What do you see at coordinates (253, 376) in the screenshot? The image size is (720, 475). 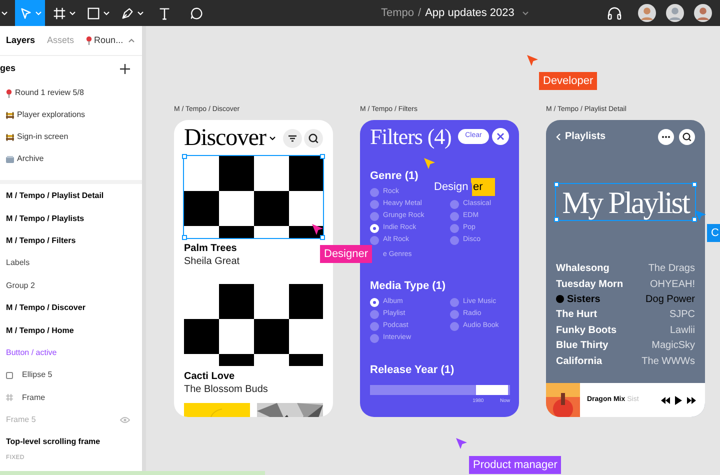 I see `album-title: Cacti Love` at bounding box center [253, 376].